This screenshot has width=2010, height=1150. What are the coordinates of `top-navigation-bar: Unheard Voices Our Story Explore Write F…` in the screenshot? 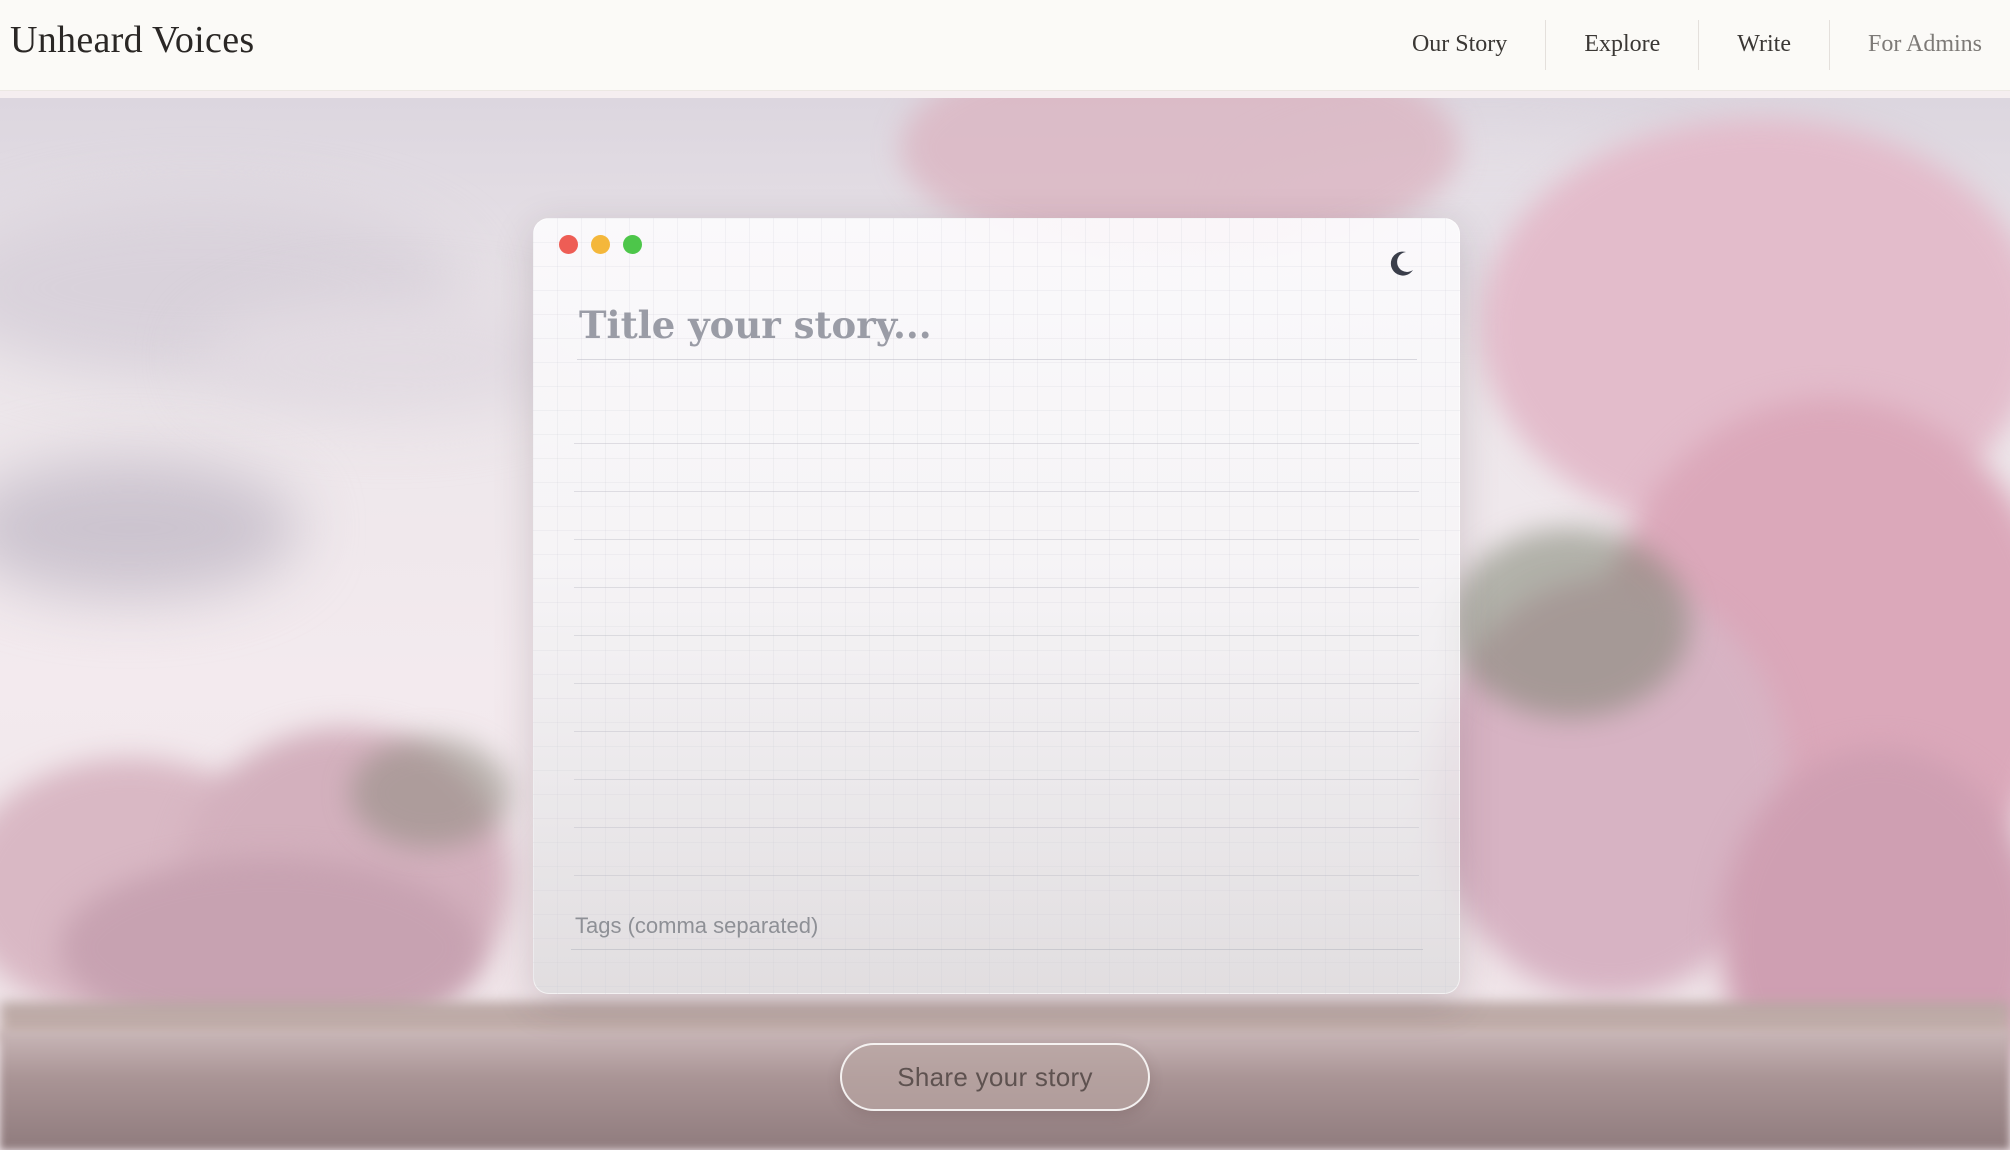 It's located at (1005, 45).